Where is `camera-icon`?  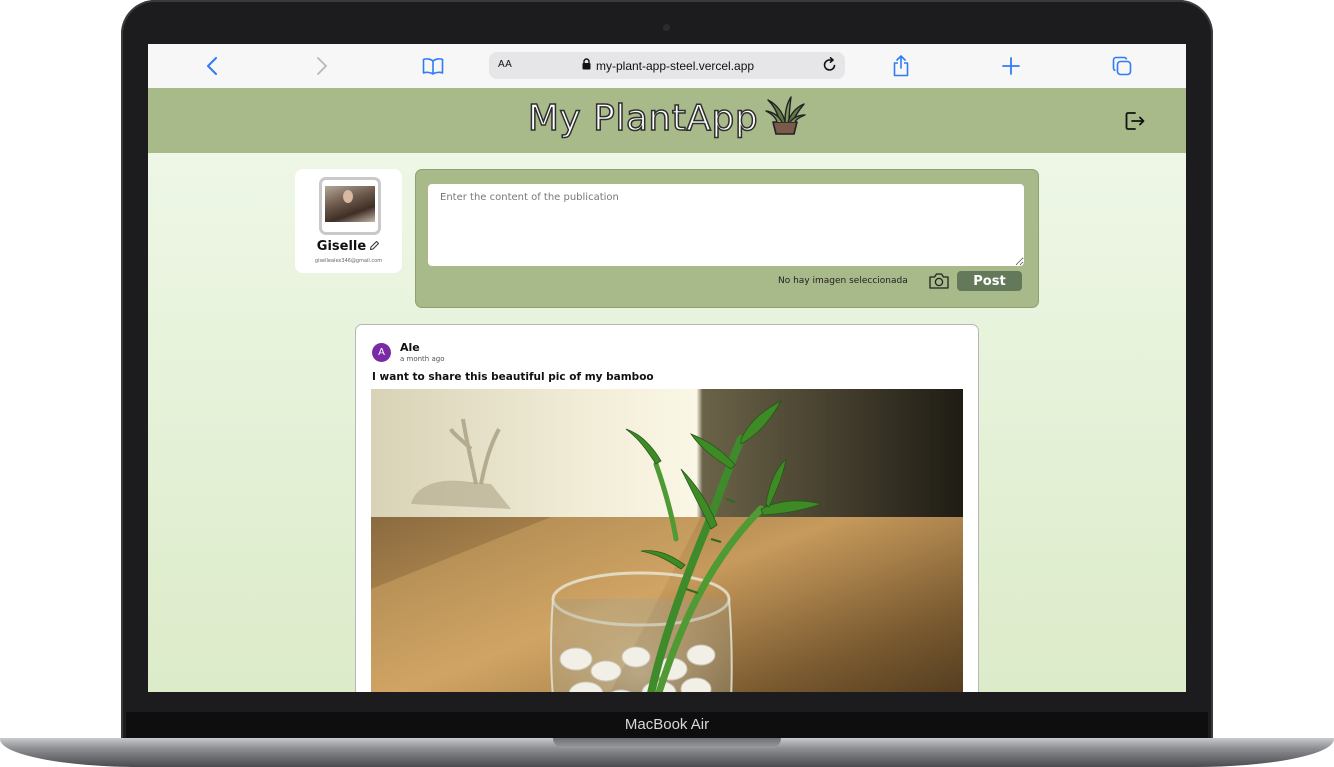
camera-icon is located at coordinates (939, 283).